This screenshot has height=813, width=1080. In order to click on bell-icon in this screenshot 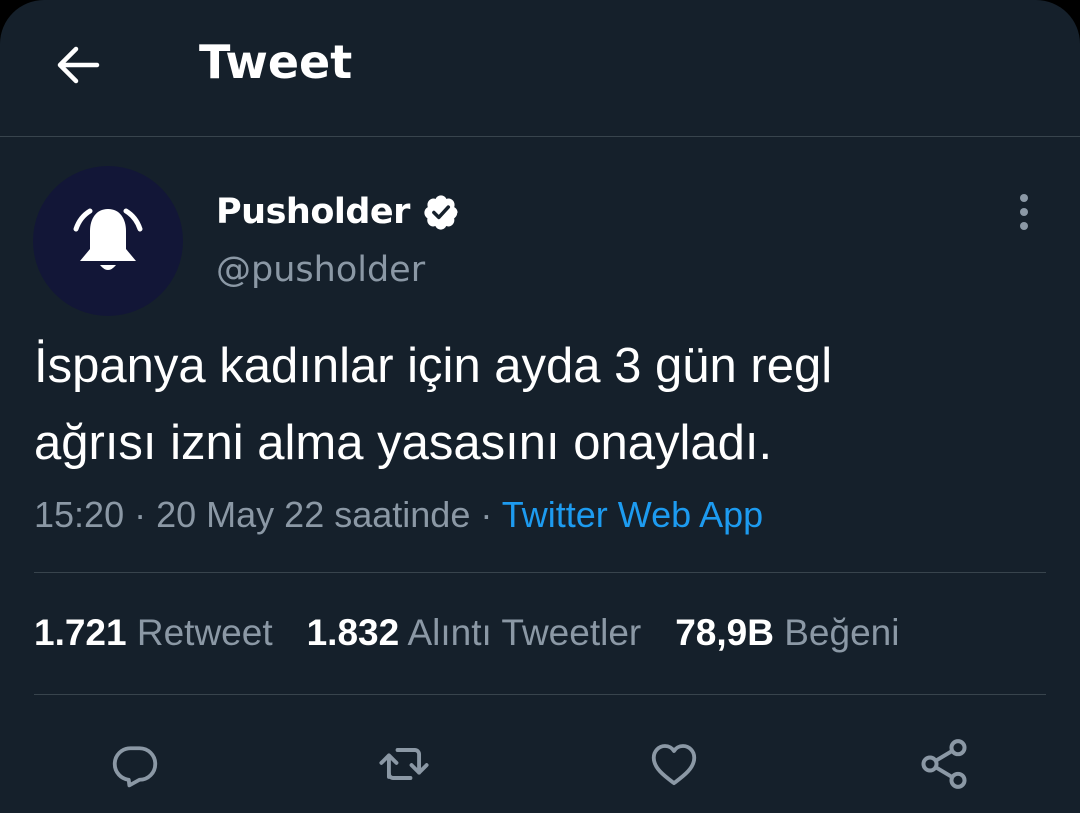, I will do `click(108, 239)`.